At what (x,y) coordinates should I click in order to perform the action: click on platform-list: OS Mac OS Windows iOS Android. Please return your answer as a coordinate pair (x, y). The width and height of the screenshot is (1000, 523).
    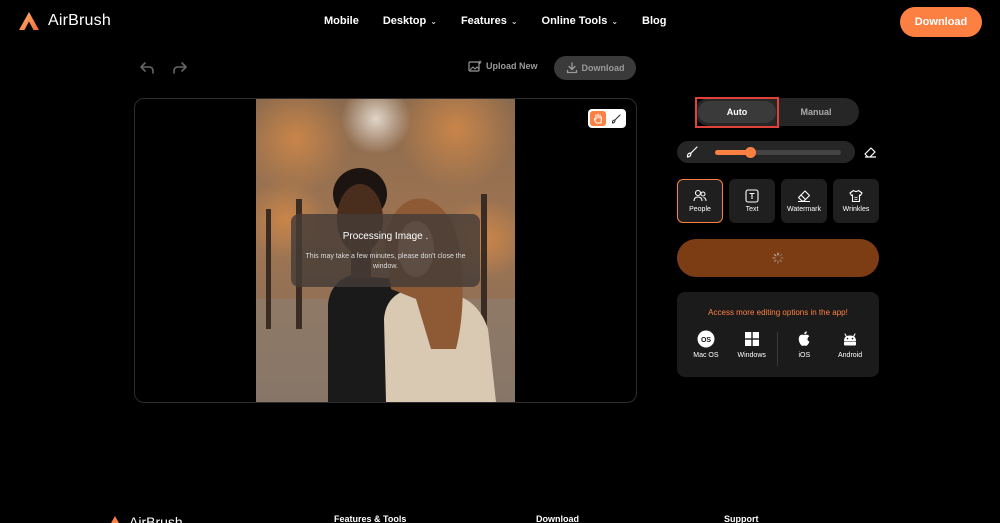
    Looking at the image, I should click on (778, 348).